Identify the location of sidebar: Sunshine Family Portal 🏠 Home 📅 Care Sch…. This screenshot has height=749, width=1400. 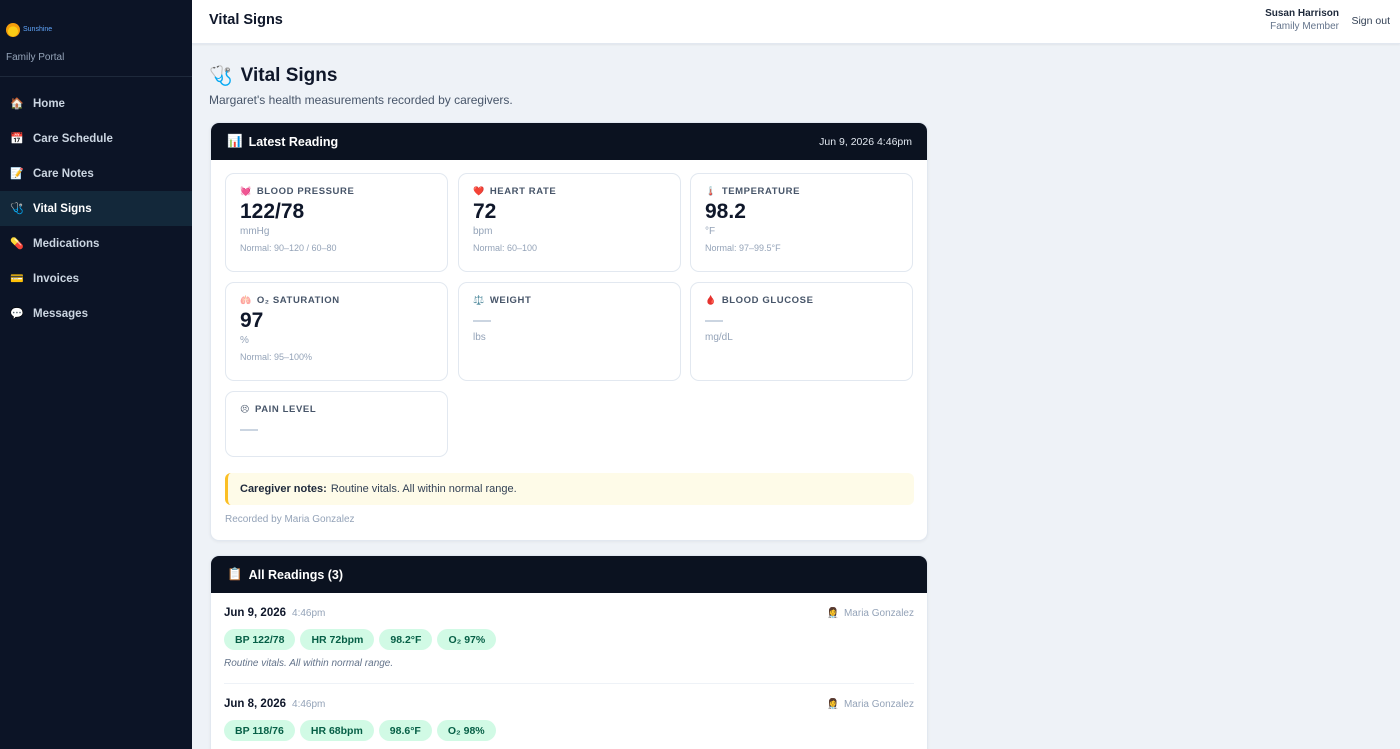
(96, 374).